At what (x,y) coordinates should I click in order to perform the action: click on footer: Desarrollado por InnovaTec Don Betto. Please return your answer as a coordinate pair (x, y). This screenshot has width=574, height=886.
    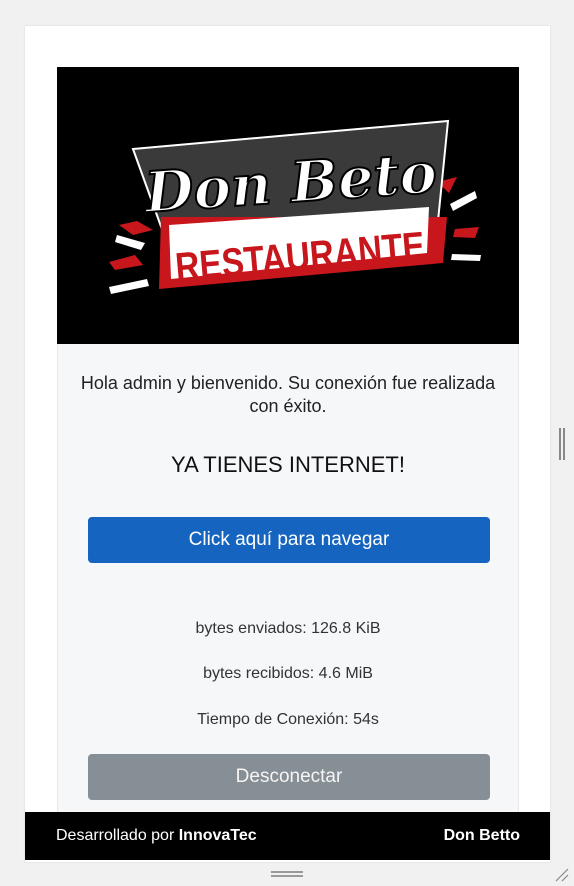
    Looking at the image, I should click on (287, 836).